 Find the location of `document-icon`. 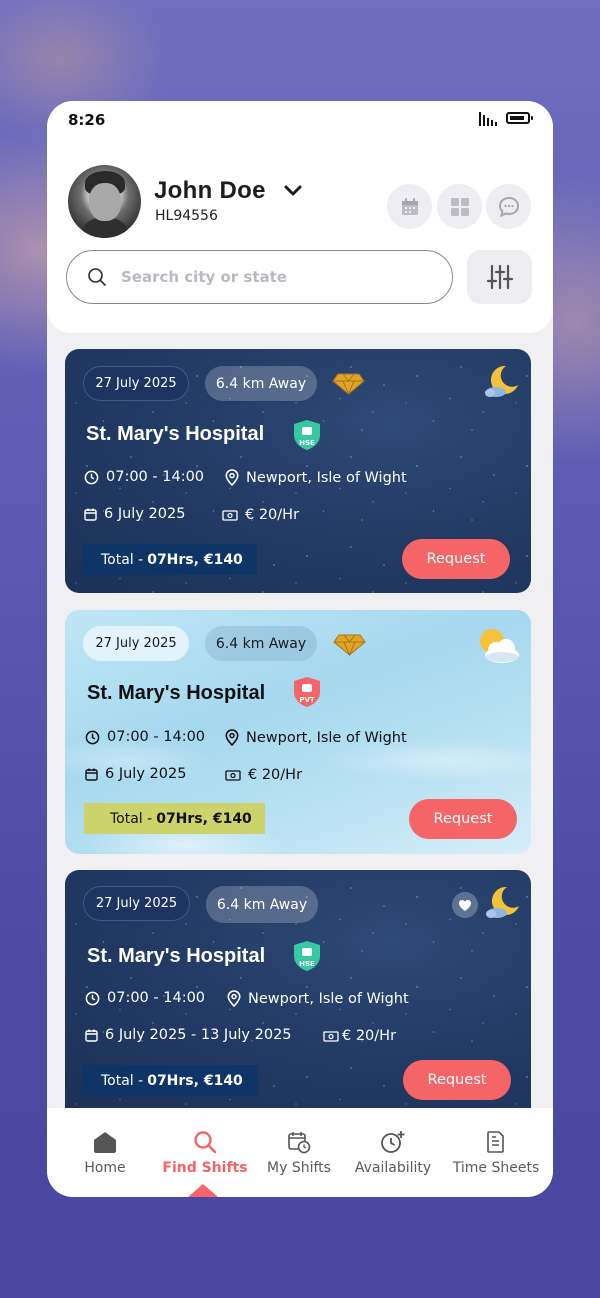

document-icon is located at coordinates (495, 1142).